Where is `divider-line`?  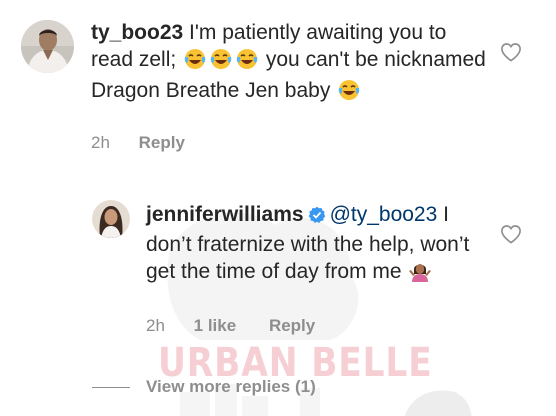
divider-line is located at coordinates (111, 388).